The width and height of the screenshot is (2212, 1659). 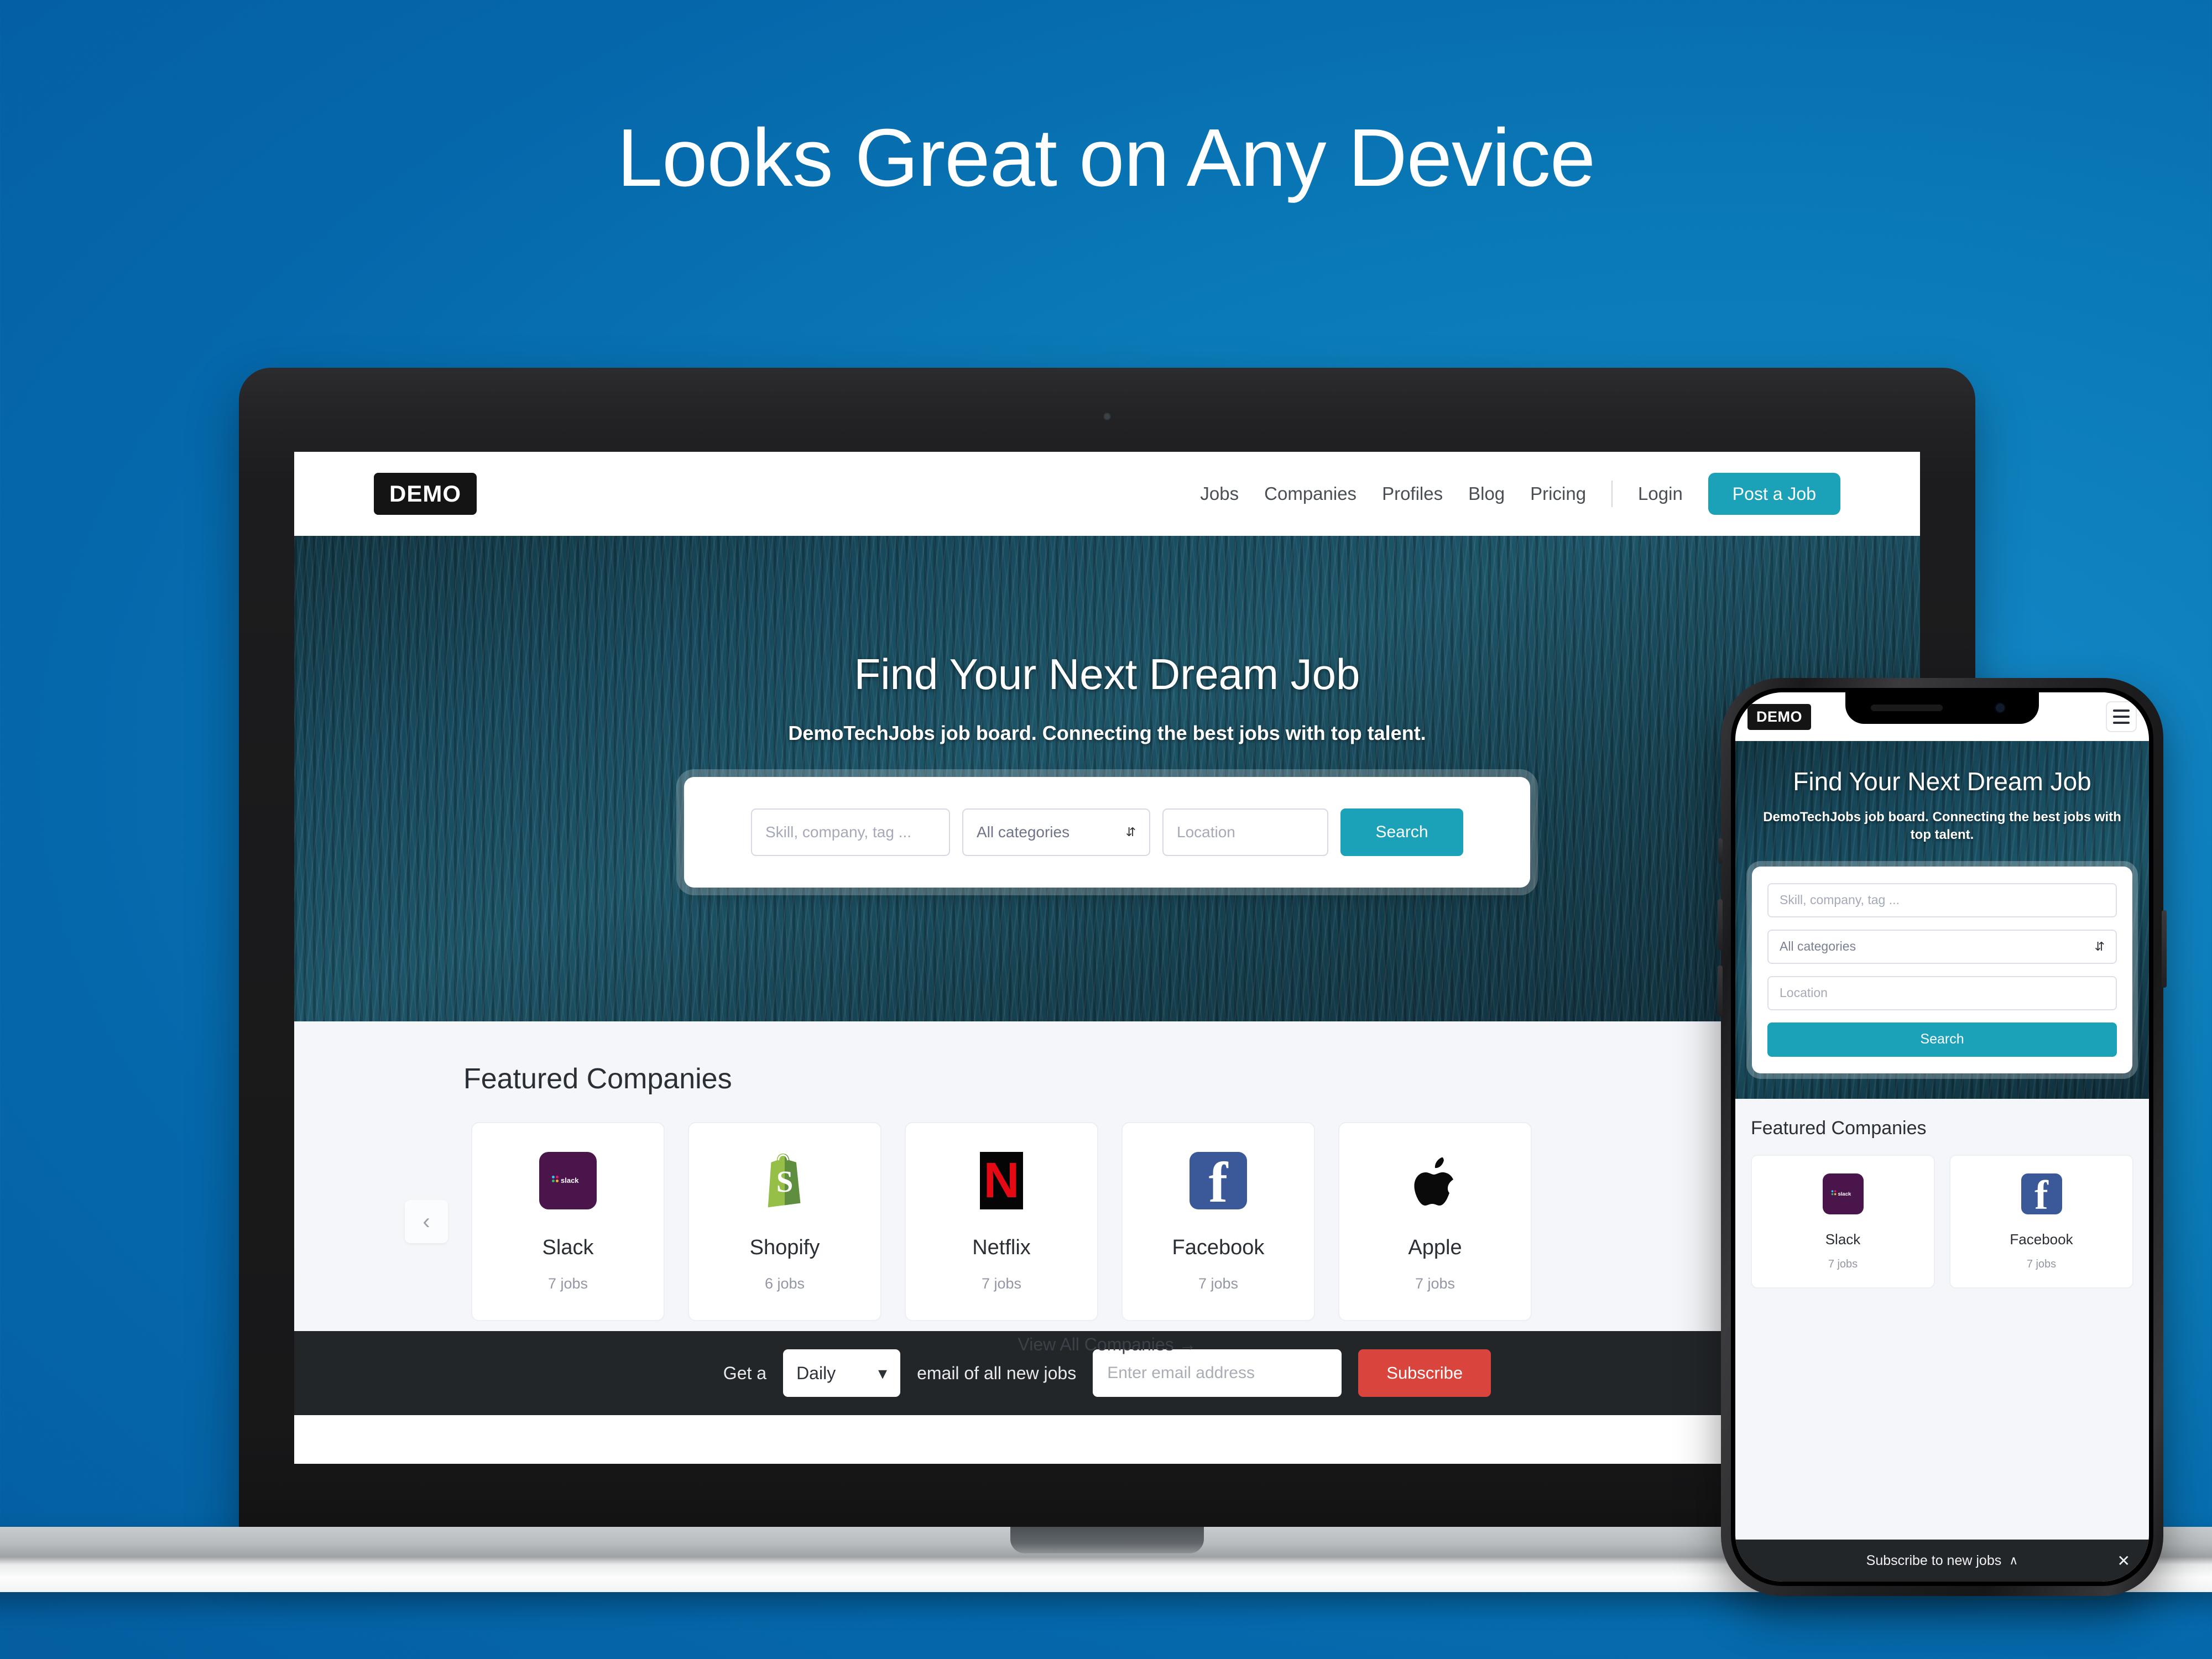 What do you see at coordinates (1024, 832) in the screenshot?
I see `search-category-value: All categories` at bounding box center [1024, 832].